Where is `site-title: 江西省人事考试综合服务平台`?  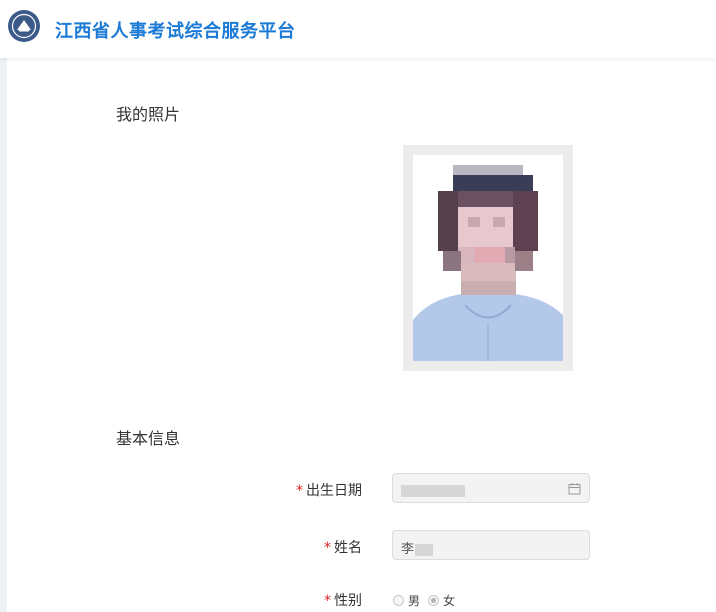
site-title: 江西省人事考试综合服务平台 is located at coordinates (175, 30).